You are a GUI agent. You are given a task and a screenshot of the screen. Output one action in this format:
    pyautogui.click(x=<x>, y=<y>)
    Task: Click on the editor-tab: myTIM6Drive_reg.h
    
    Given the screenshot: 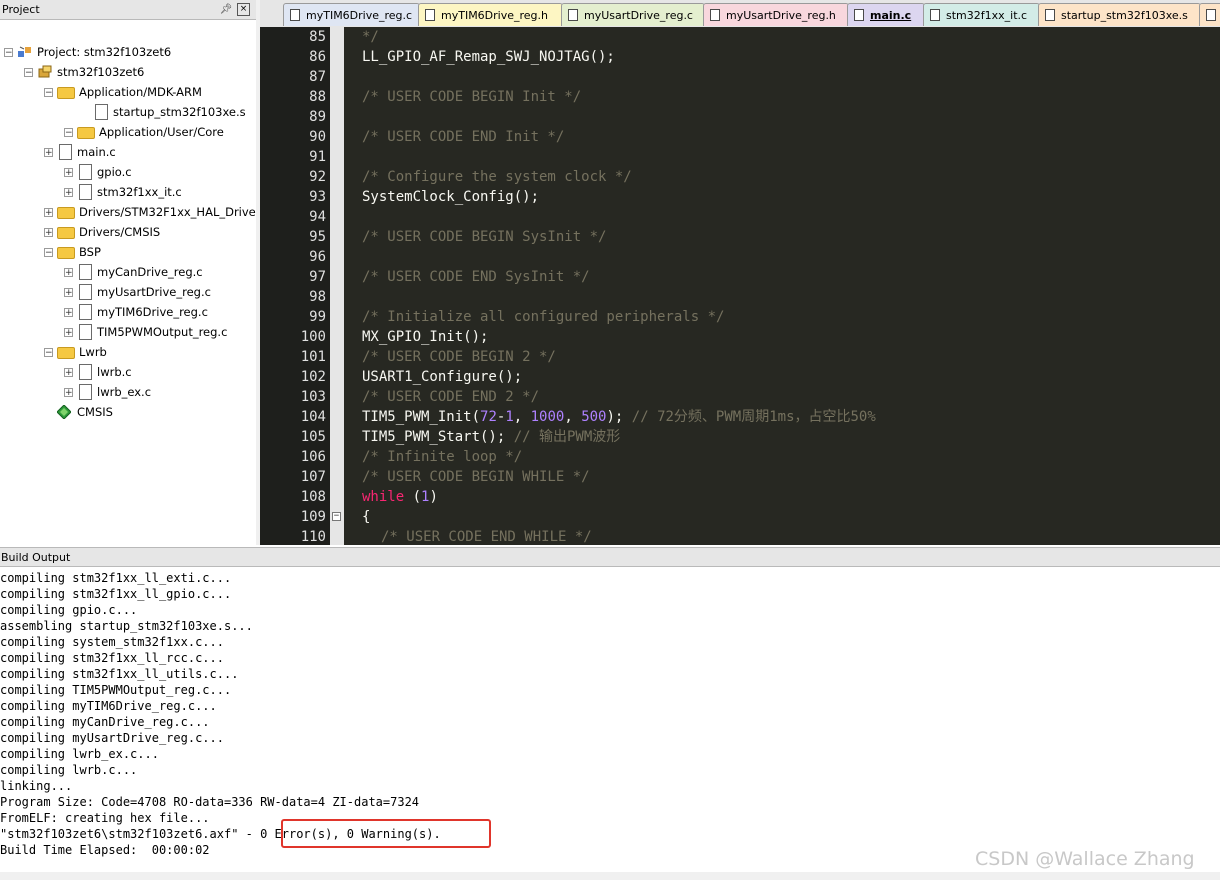 What is the action you would take?
    pyautogui.click(x=490, y=14)
    